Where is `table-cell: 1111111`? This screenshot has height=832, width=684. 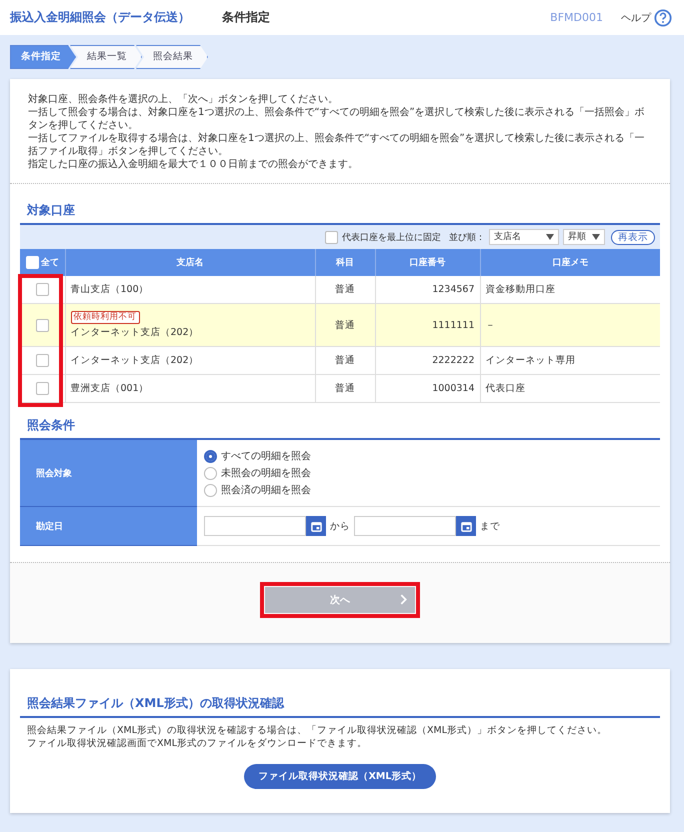
table-cell: 1111111 is located at coordinates (453, 325).